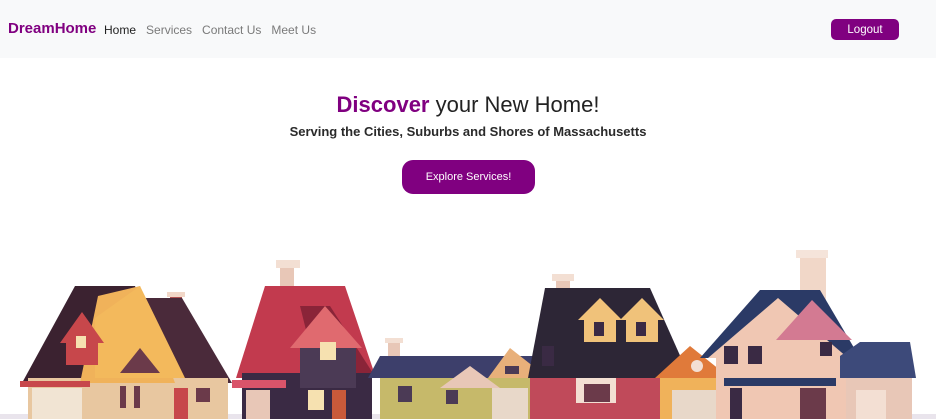  What do you see at coordinates (383, 104) in the screenshot?
I see `hero-title-accent: Discover` at bounding box center [383, 104].